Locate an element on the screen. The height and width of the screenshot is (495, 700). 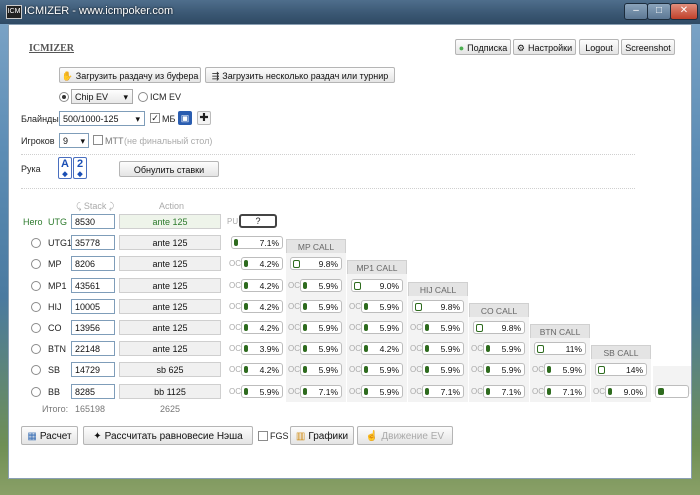
window-titlebar: ICM ICMIZER - www.icmpoker.com – □ ✕ is located at coordinates (350, 12).